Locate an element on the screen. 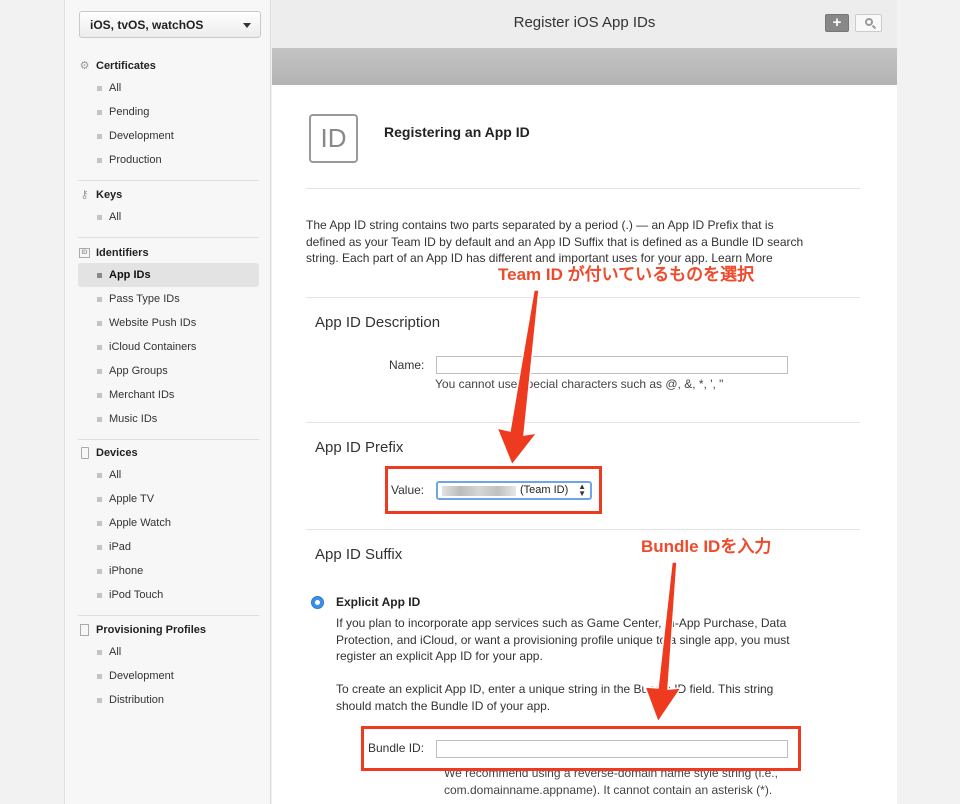 The height and width of the screenshot is (804, 960). bundle-id-callout: Bundle IDを入力 is located at coordinates (706, 546).